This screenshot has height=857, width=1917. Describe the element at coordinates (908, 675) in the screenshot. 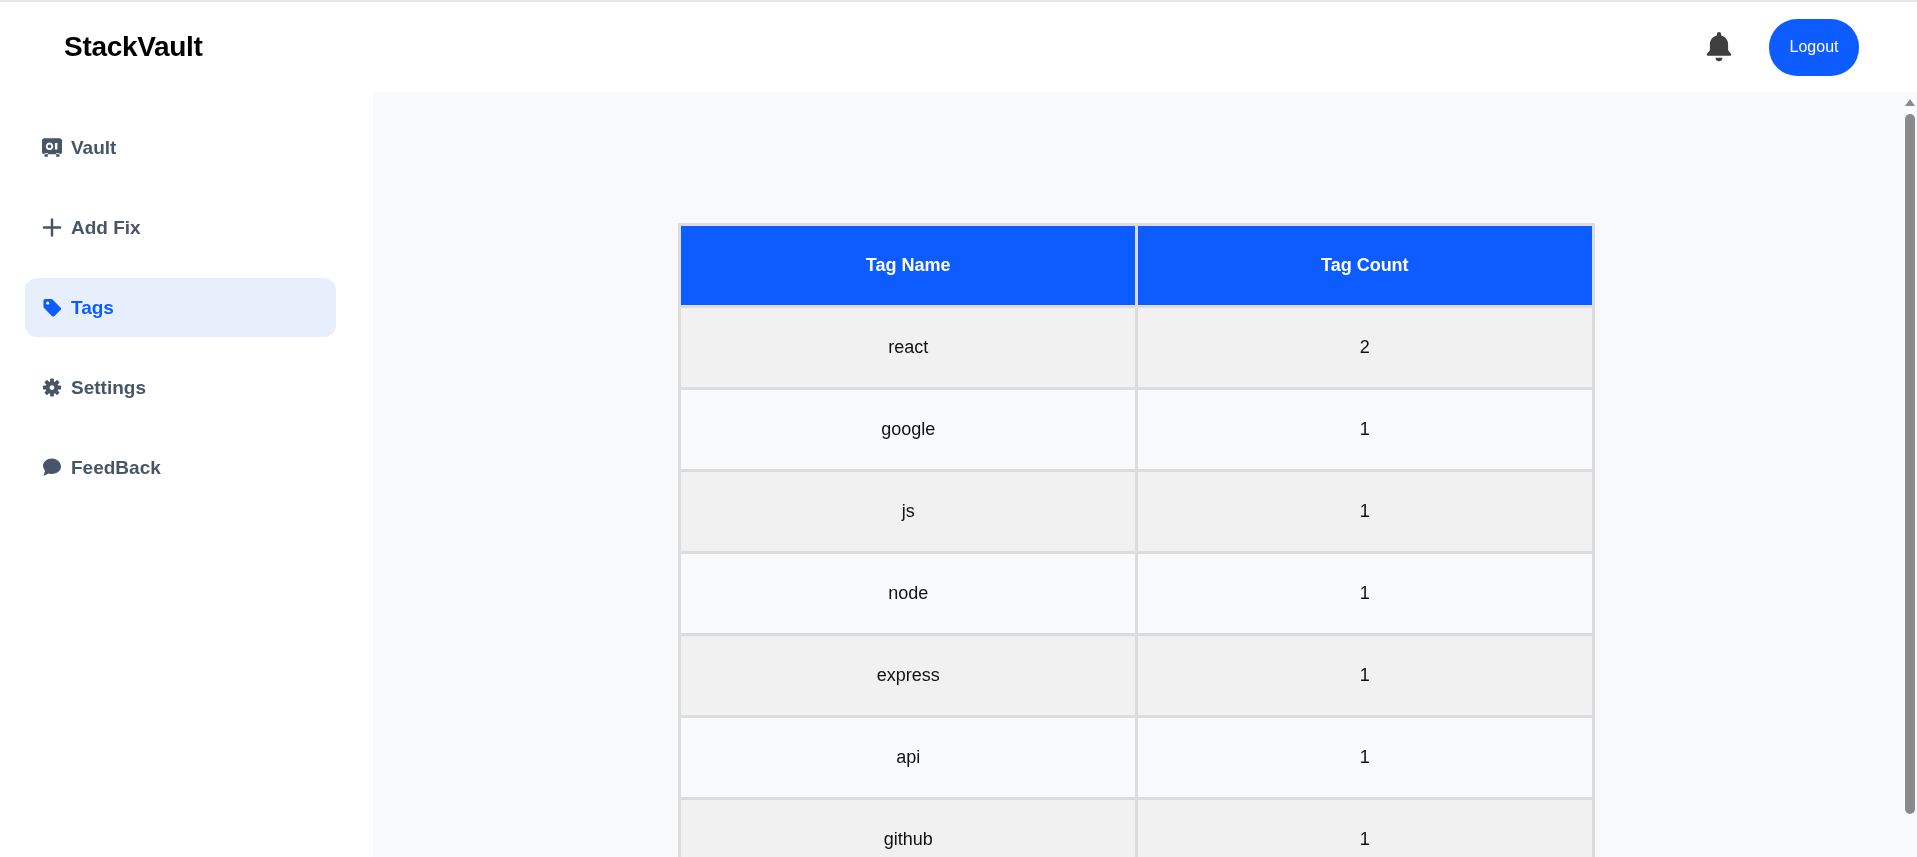

I see `table-cell: express` at that location.